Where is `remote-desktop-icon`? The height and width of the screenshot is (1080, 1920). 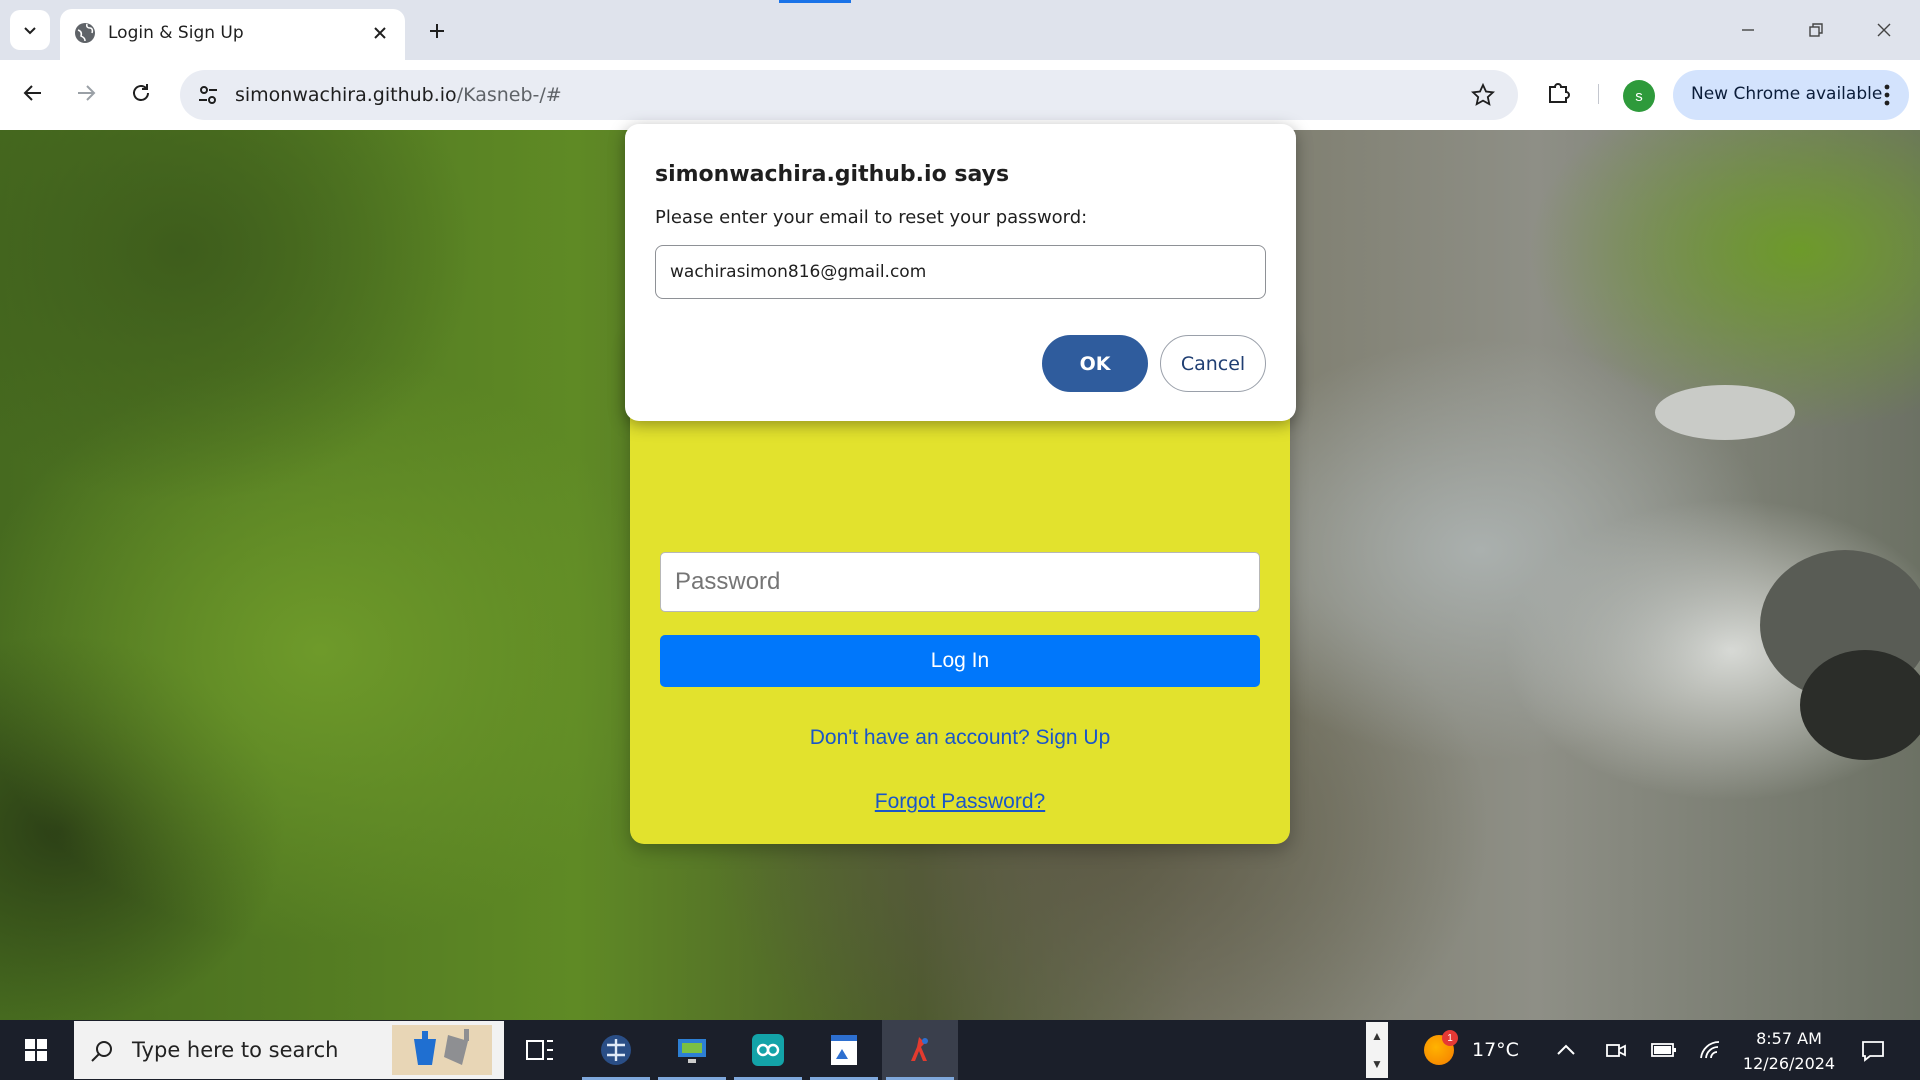 remote-desktop-icon is located at coordinates (692, 1051).